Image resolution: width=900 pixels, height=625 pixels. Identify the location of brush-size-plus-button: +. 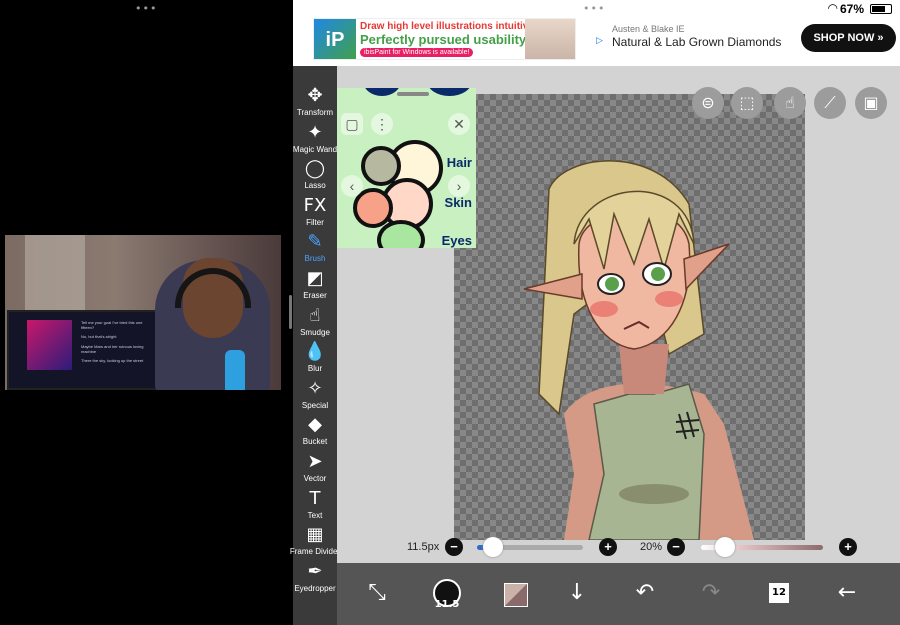
(608, 547).